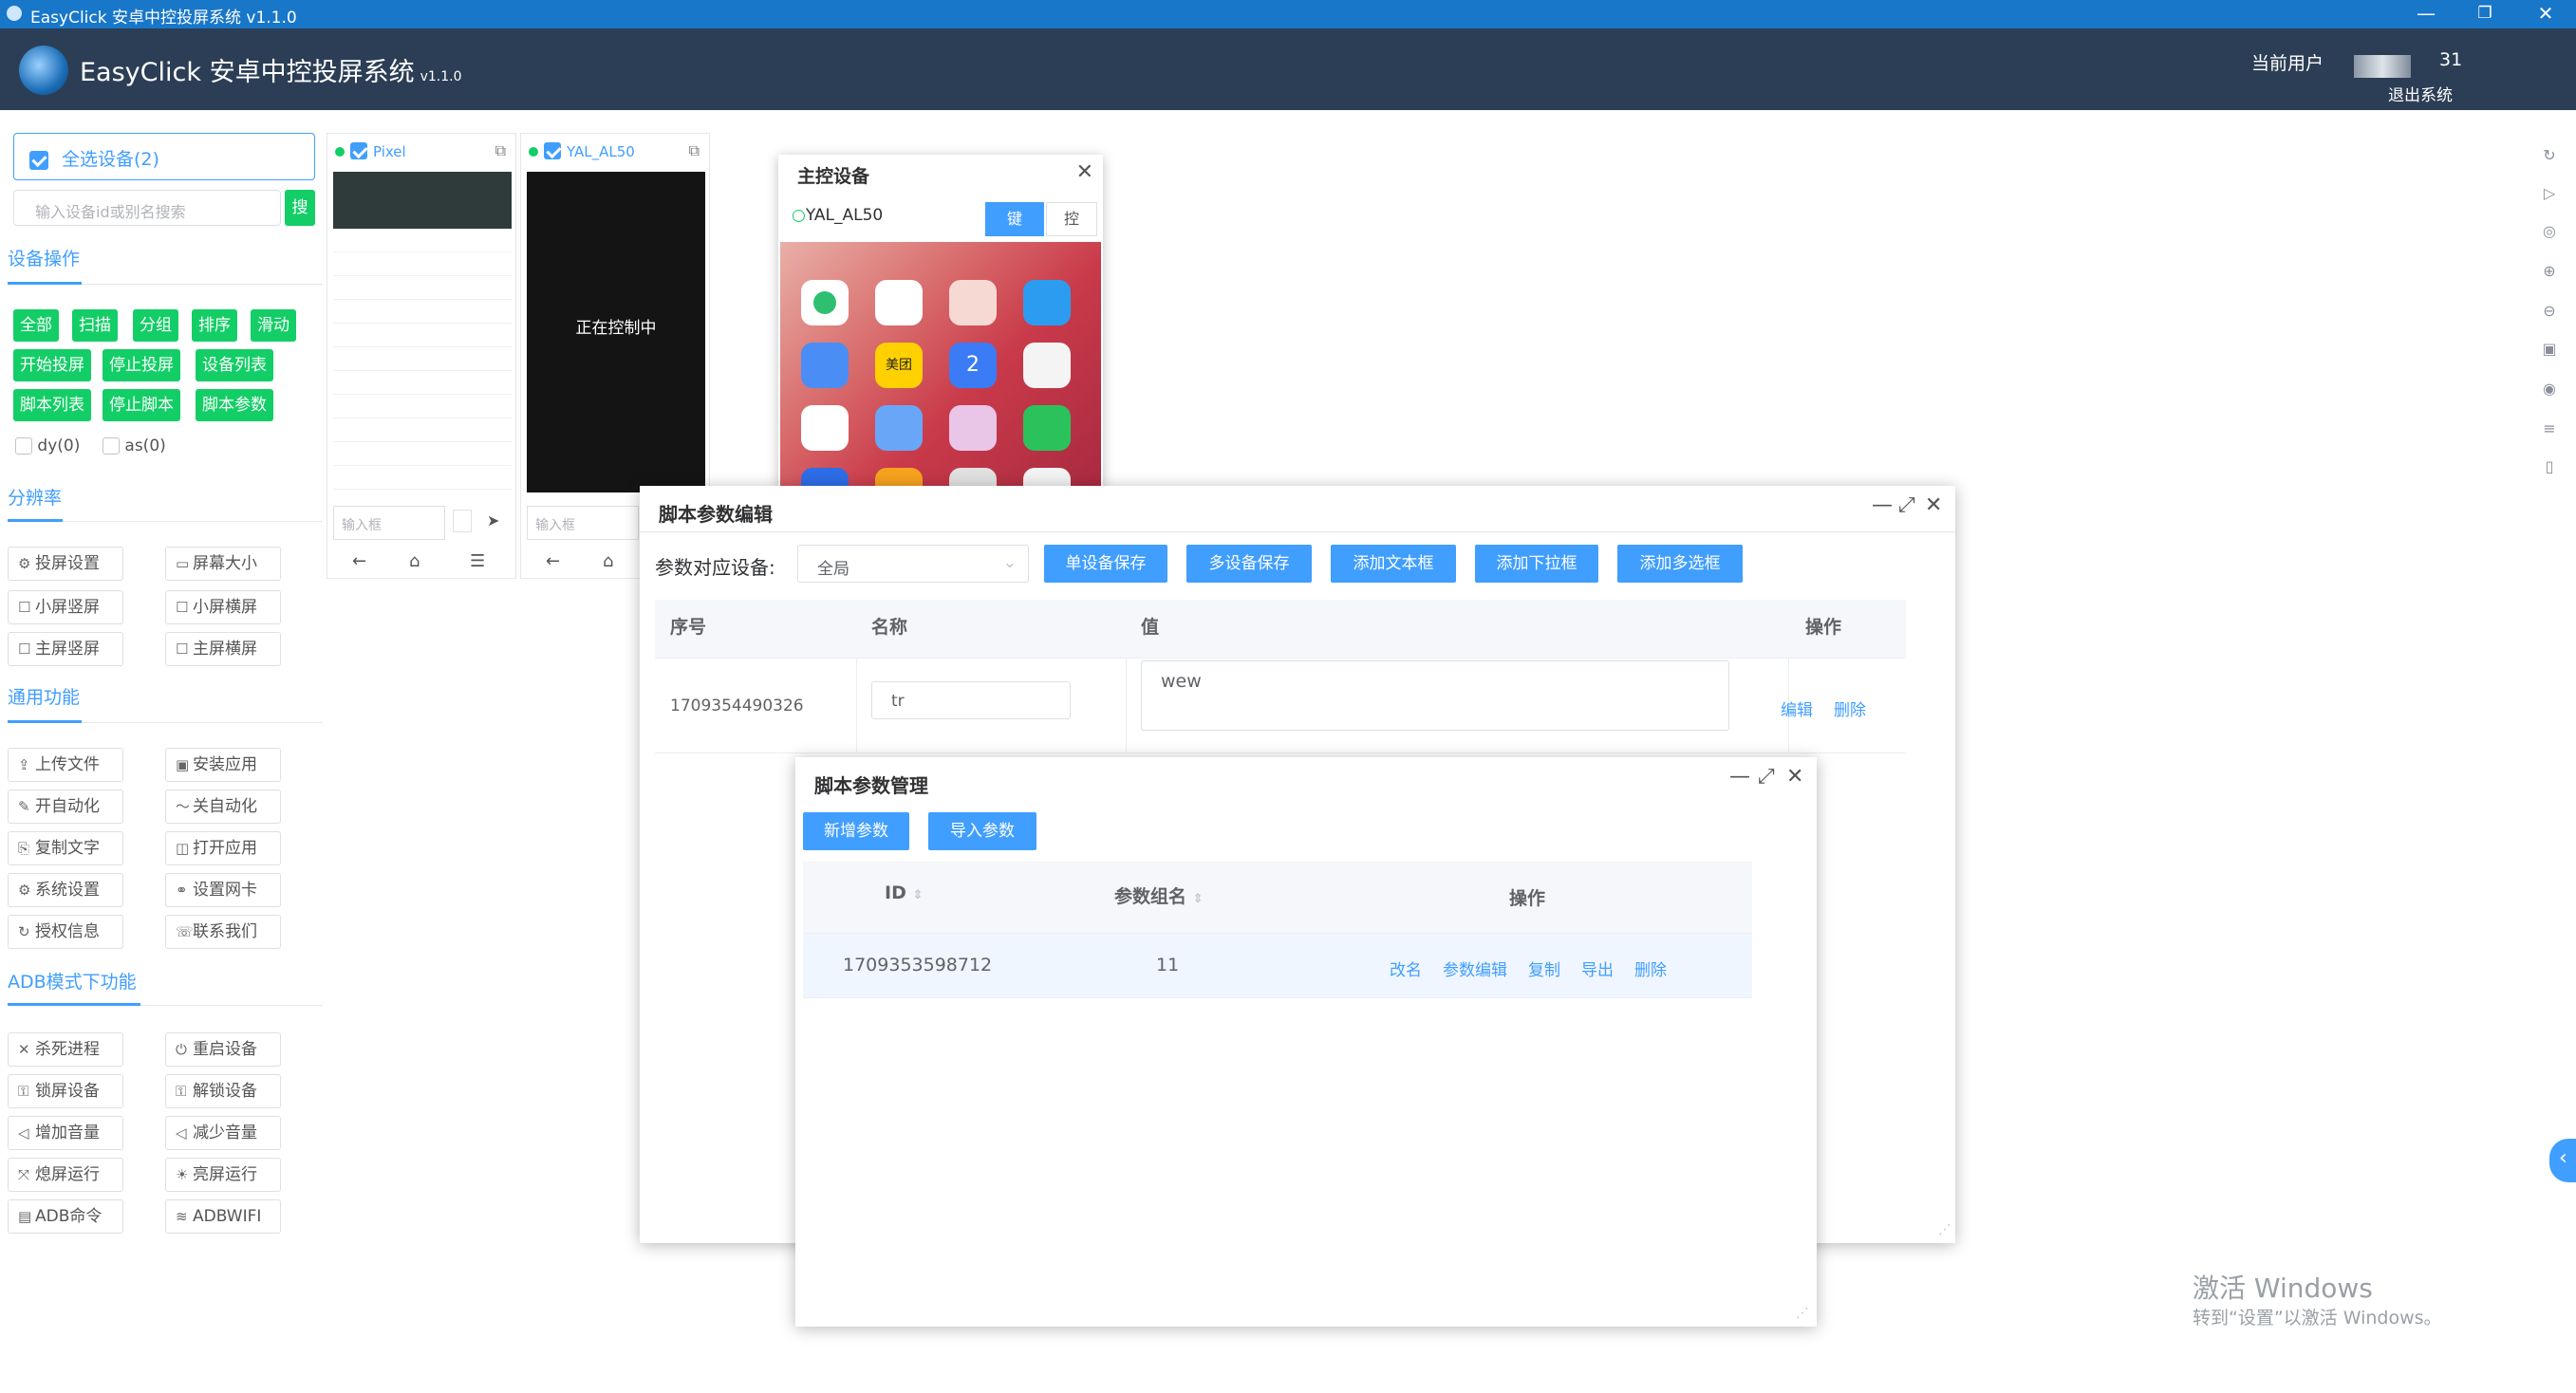 Image resolution: width=2576 pixels, height=1393 pixels. Describe the element at coordinates (493, 520) in the screenshot. I see `send-icon: ➤` at that location.